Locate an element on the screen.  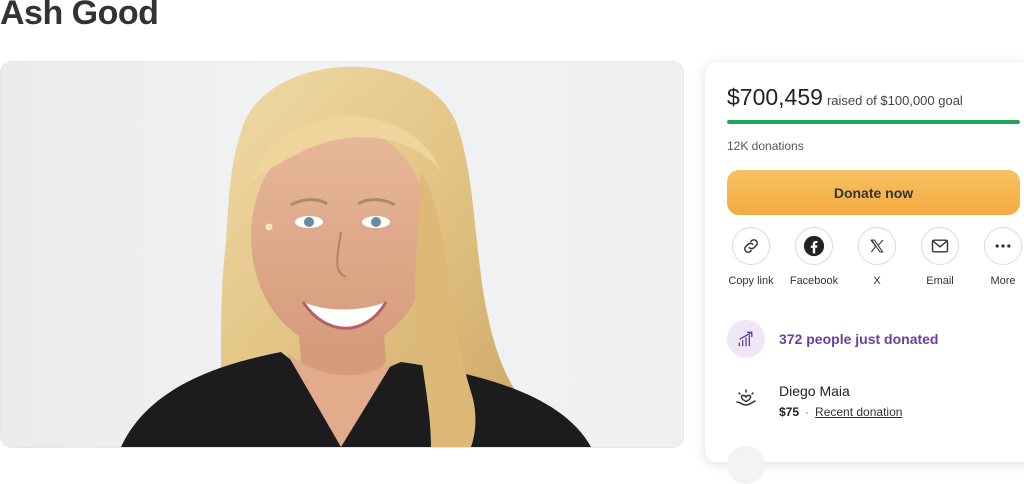
share-copy-link: Copy link is located at coordinates (751, 258).